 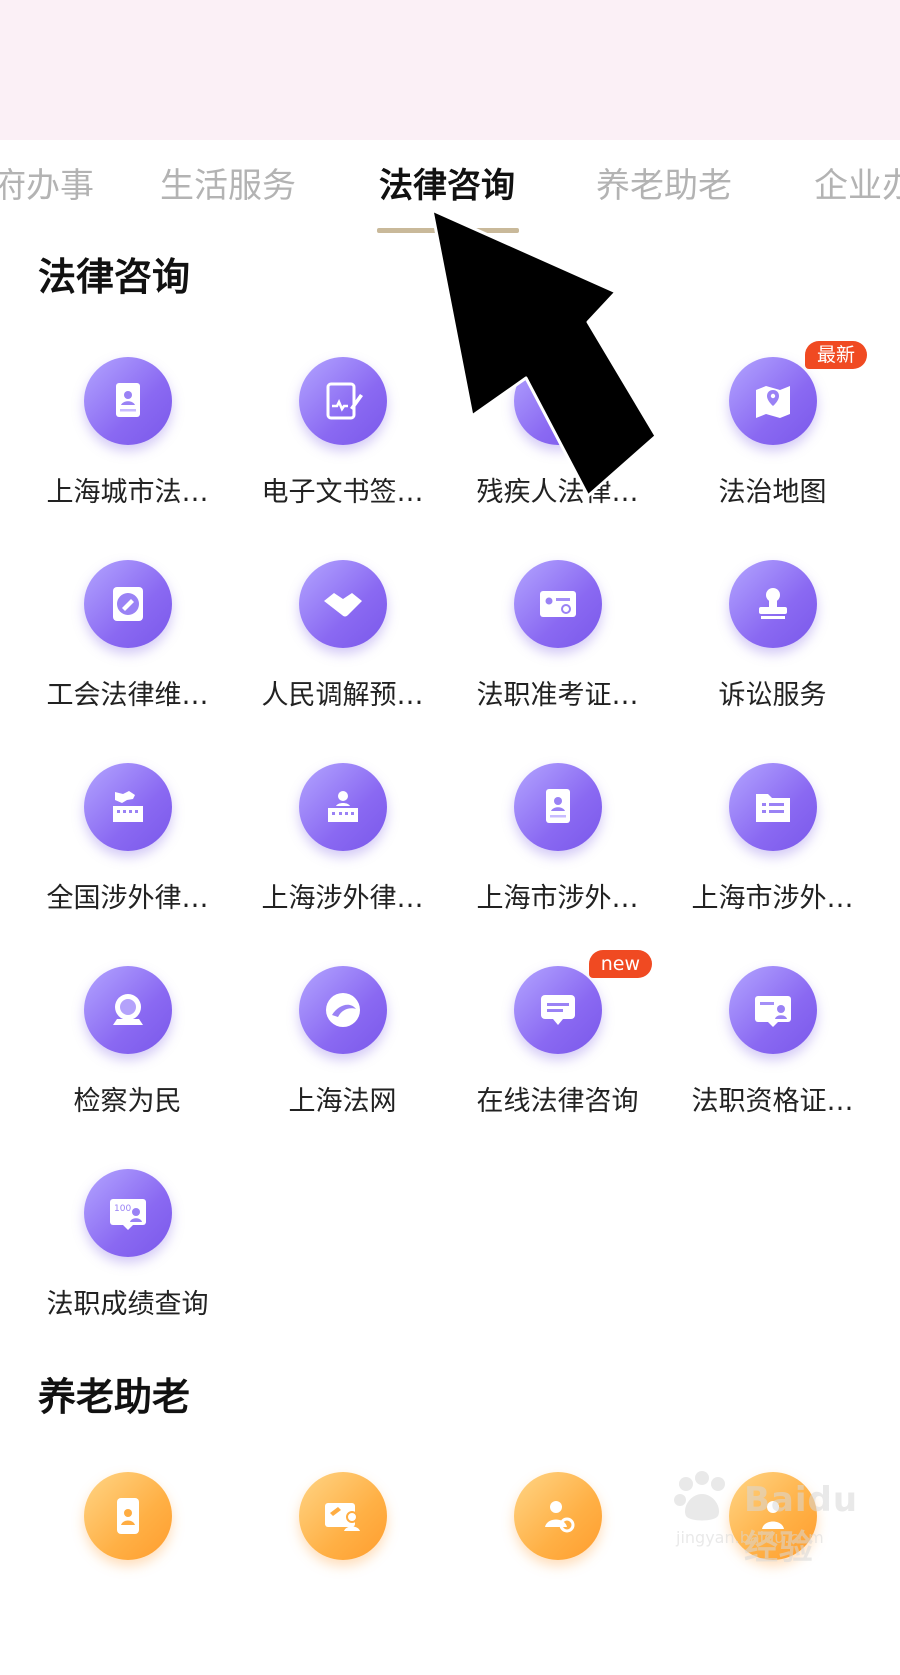 I want to click on service-label: 诉讼服务, so click(x=772, y=695).